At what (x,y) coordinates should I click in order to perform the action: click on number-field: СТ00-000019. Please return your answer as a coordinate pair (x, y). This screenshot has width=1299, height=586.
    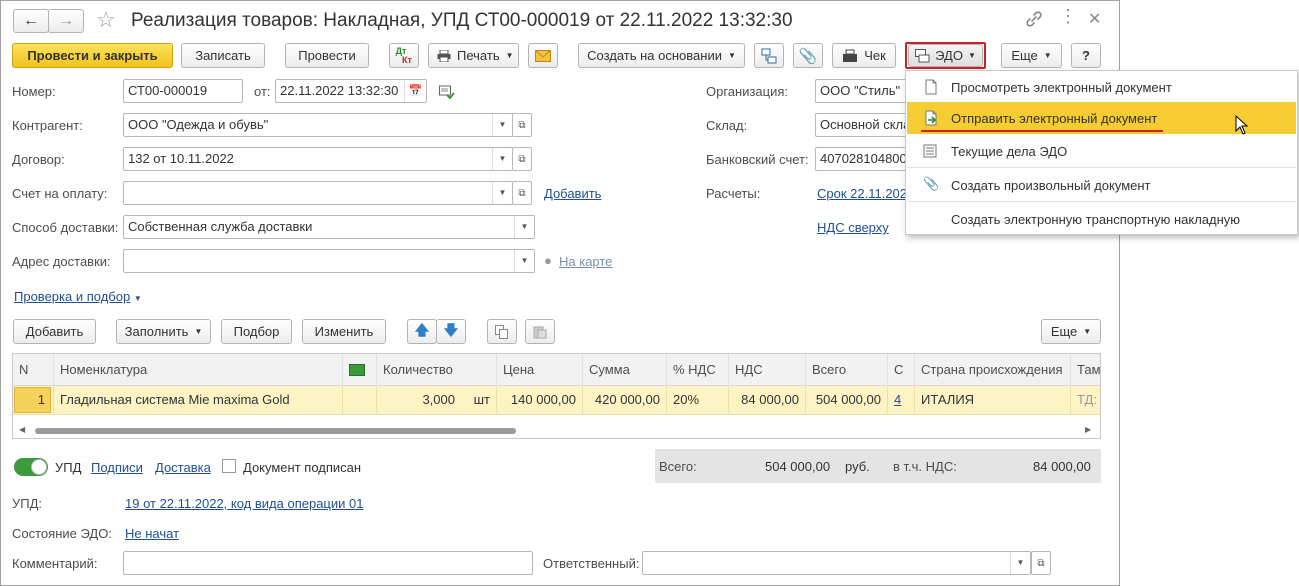
    Looking at the image, I should click on (183, 91).